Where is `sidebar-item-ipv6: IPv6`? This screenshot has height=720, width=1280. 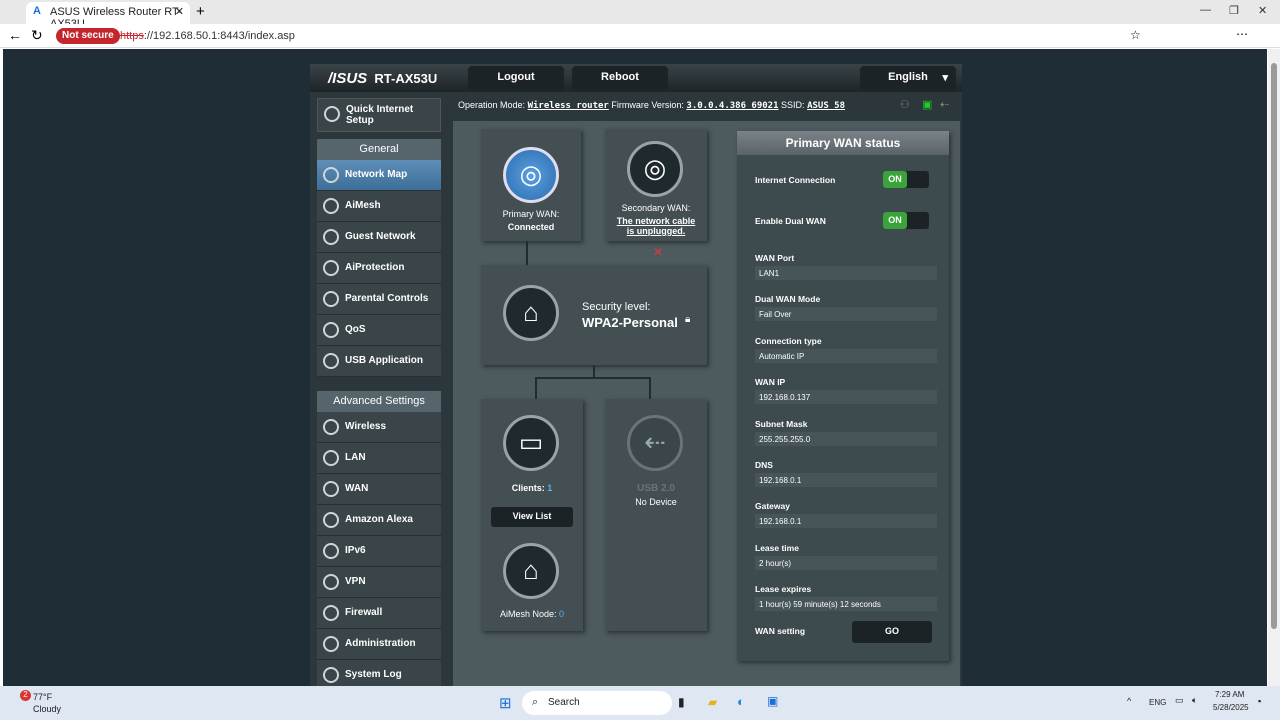
sidebar-item-ipv6: IPv6 is located at coordinates (379, 551).